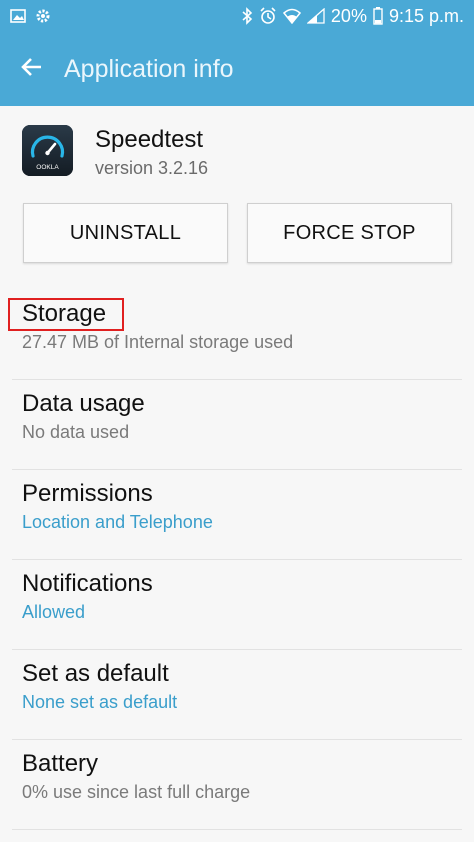 The width and height of the screenshot is (474, 842). I want to click on back-button, so click(32, 69).